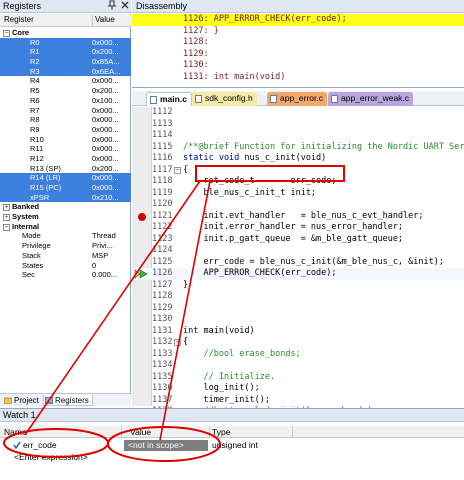  What do you see at coordinates (298, 366) in the screenshot?
I see `code-line: 1134` at bounding box center [298, 366].